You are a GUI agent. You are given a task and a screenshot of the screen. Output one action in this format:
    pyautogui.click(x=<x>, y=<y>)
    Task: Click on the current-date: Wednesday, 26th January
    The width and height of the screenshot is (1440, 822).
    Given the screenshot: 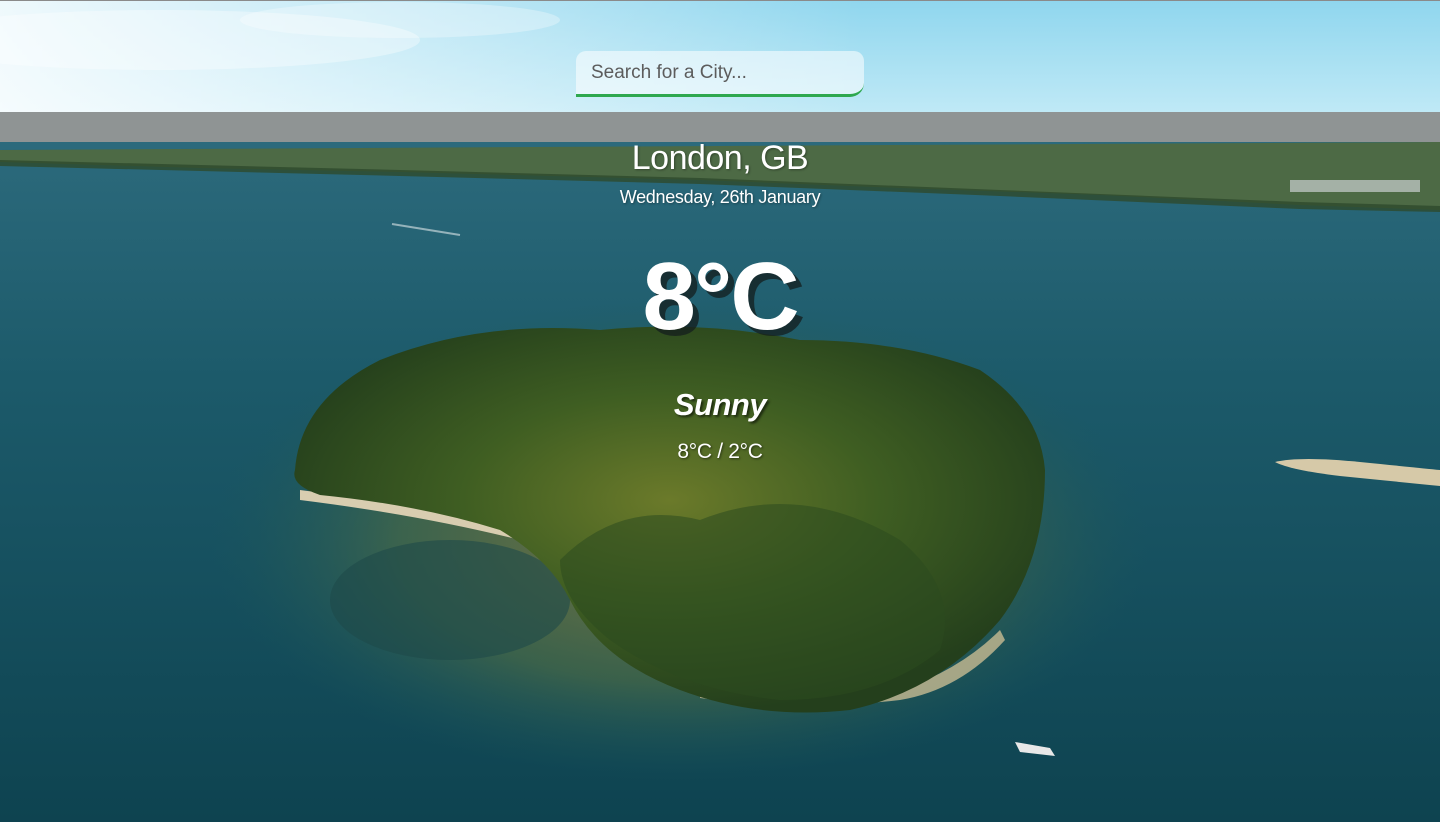 What is the action you would take?
    pyautogui.click(x=720, y=197)
    